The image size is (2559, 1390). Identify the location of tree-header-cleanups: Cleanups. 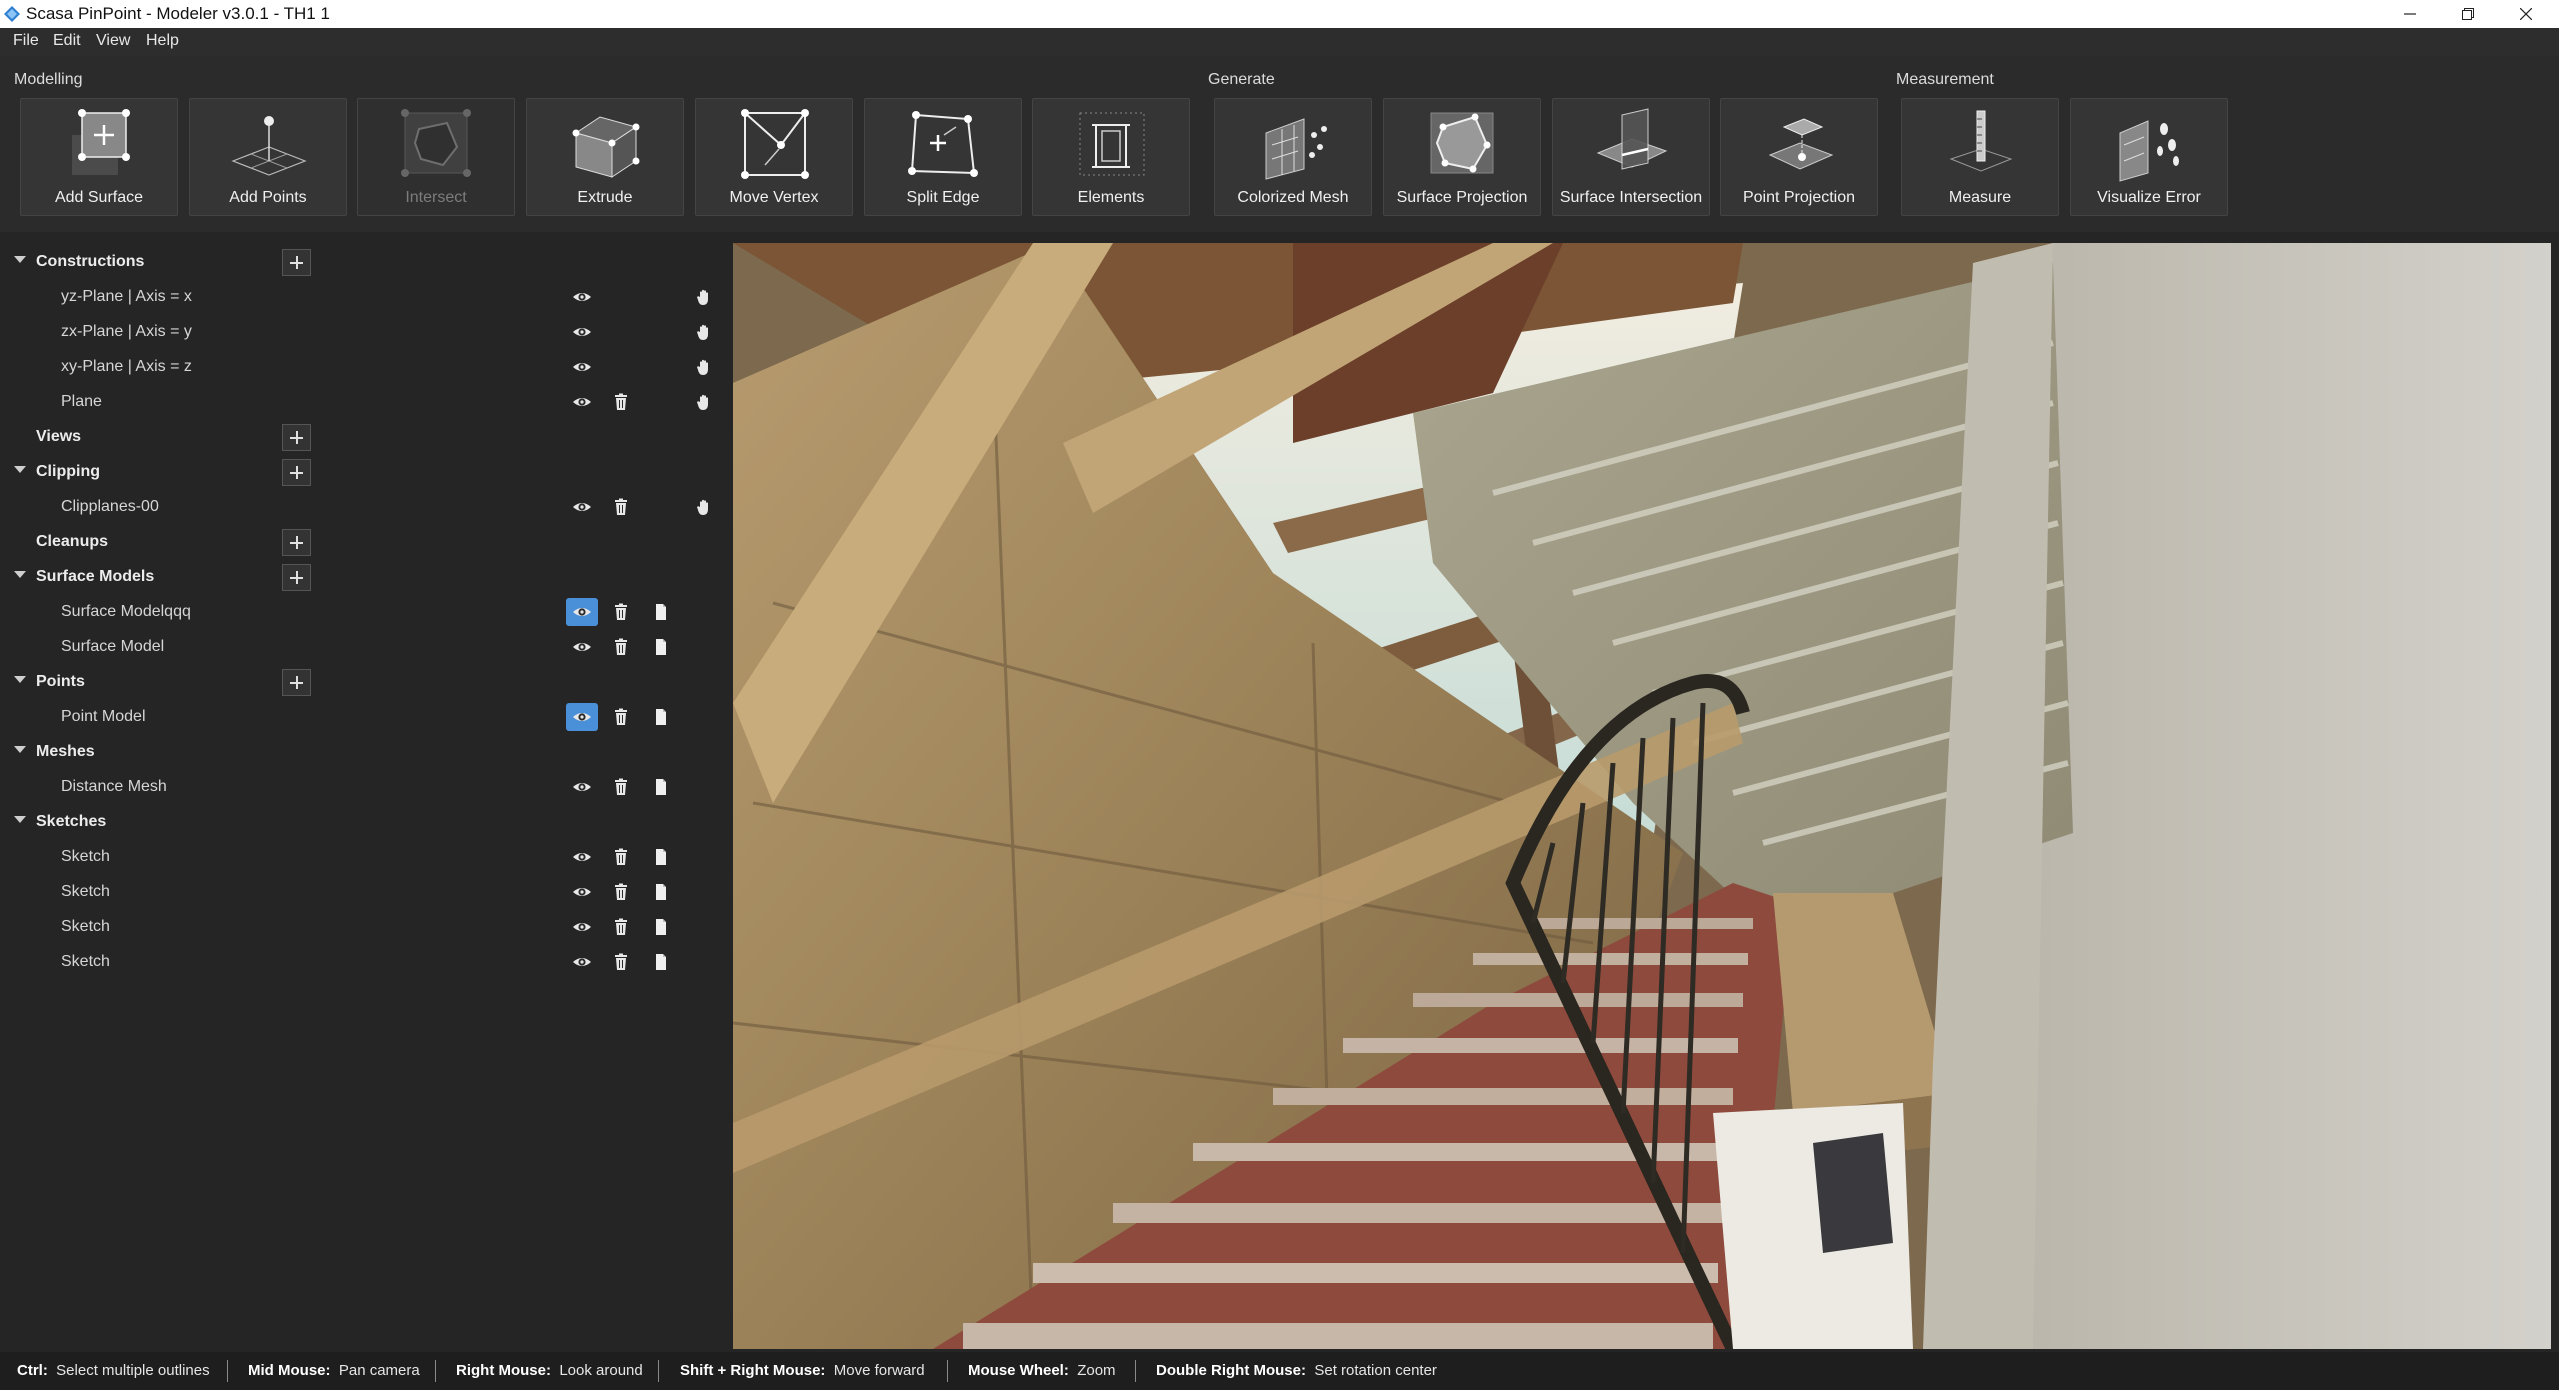
(366, 542).